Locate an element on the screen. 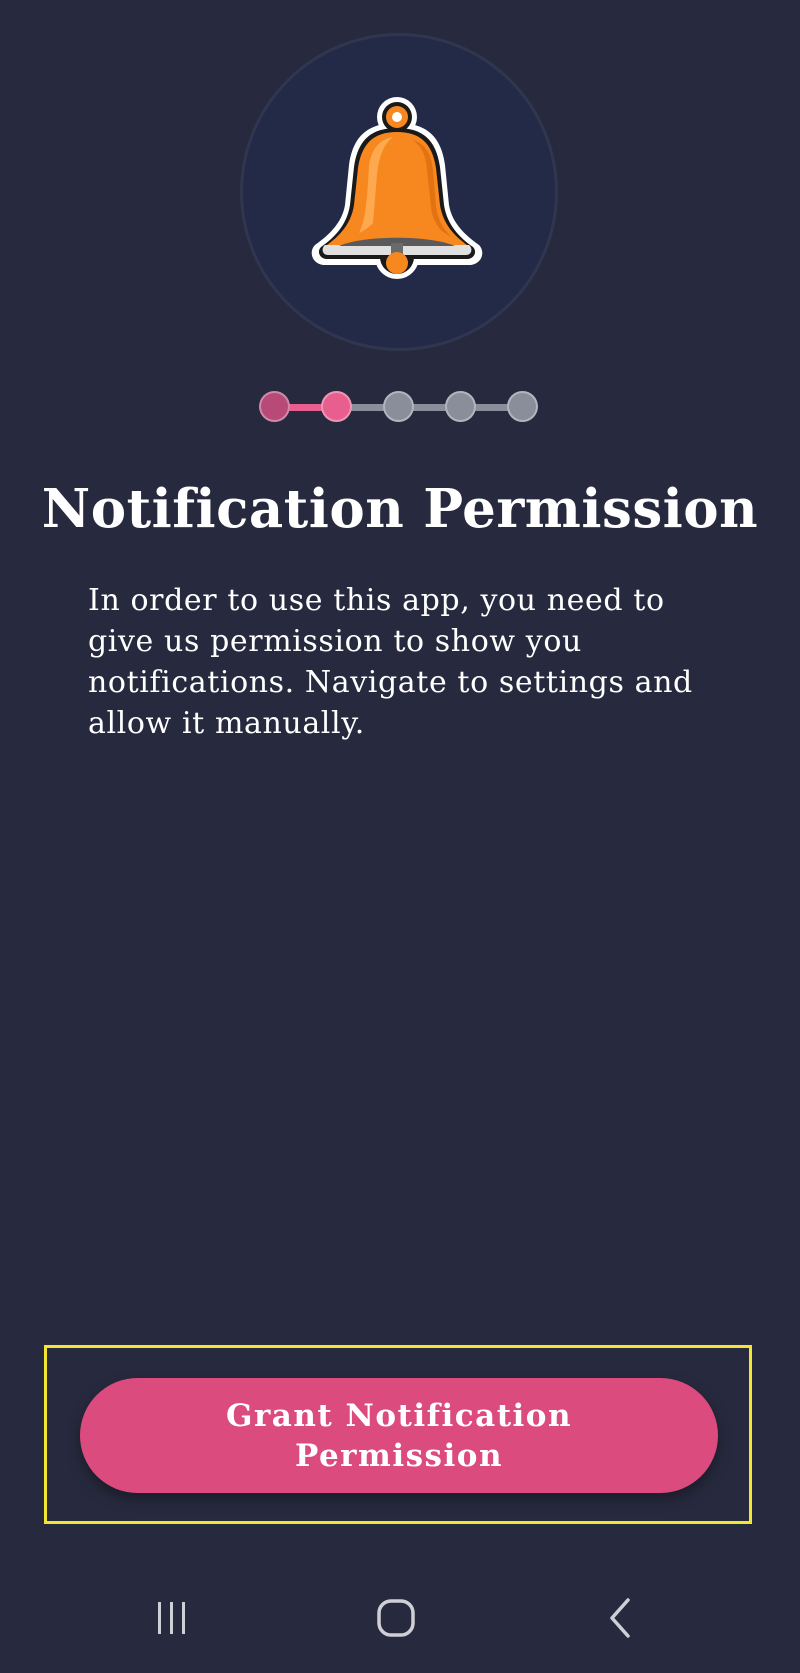  back-icon is located at coordinates (620, 1618).